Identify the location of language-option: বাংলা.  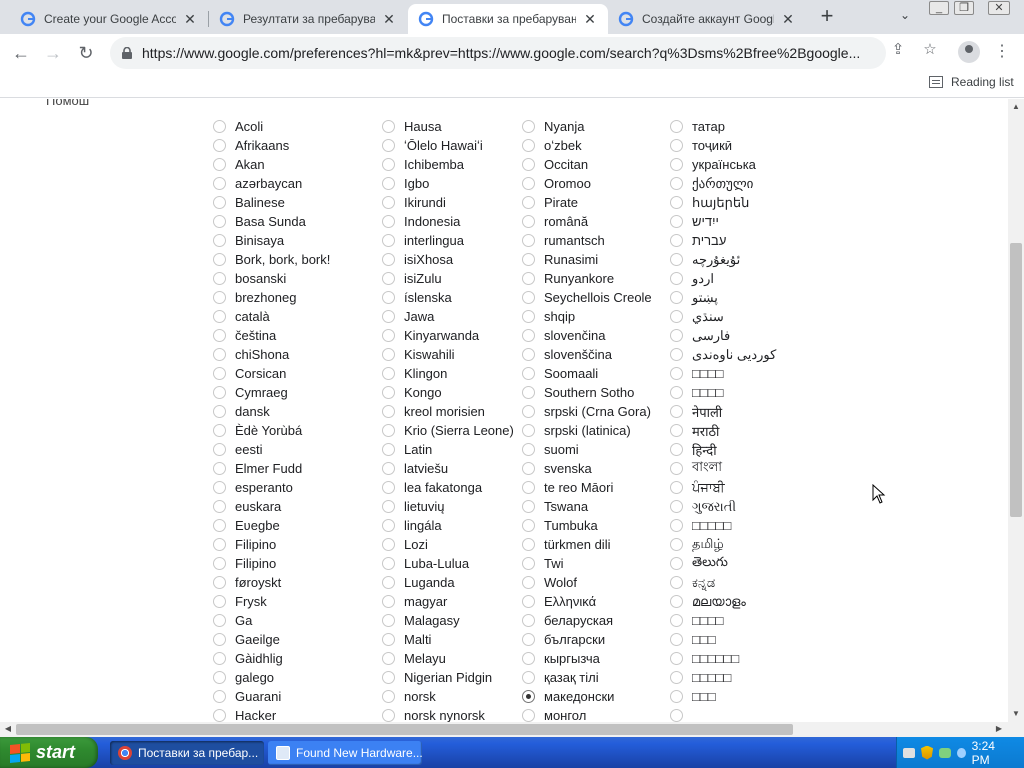
(723, 468).